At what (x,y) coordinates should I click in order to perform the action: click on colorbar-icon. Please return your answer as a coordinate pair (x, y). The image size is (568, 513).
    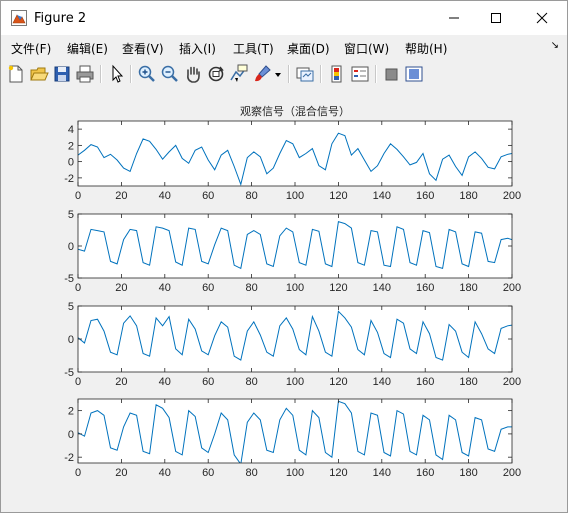
    Looking at the image, I should click on (337, 74).